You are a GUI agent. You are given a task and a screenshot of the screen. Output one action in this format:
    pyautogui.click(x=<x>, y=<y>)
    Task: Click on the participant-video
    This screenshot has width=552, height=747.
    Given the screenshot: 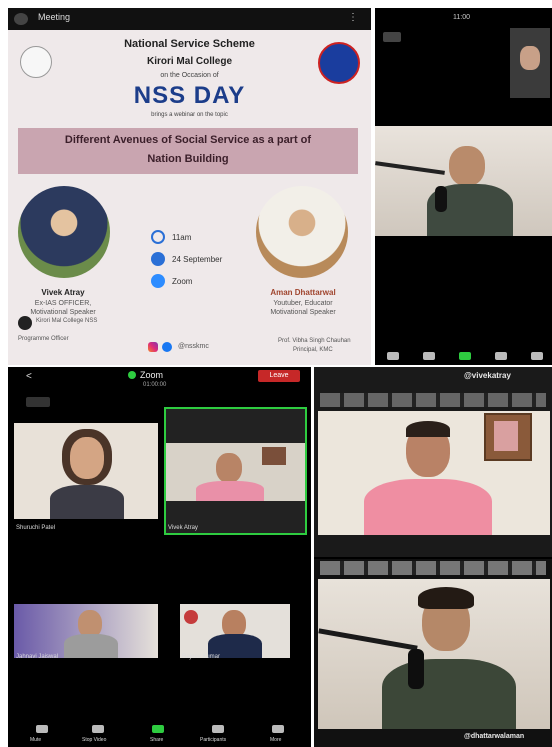 What is the action you would take?
    pyautogui.click(x=235, y=472)
    